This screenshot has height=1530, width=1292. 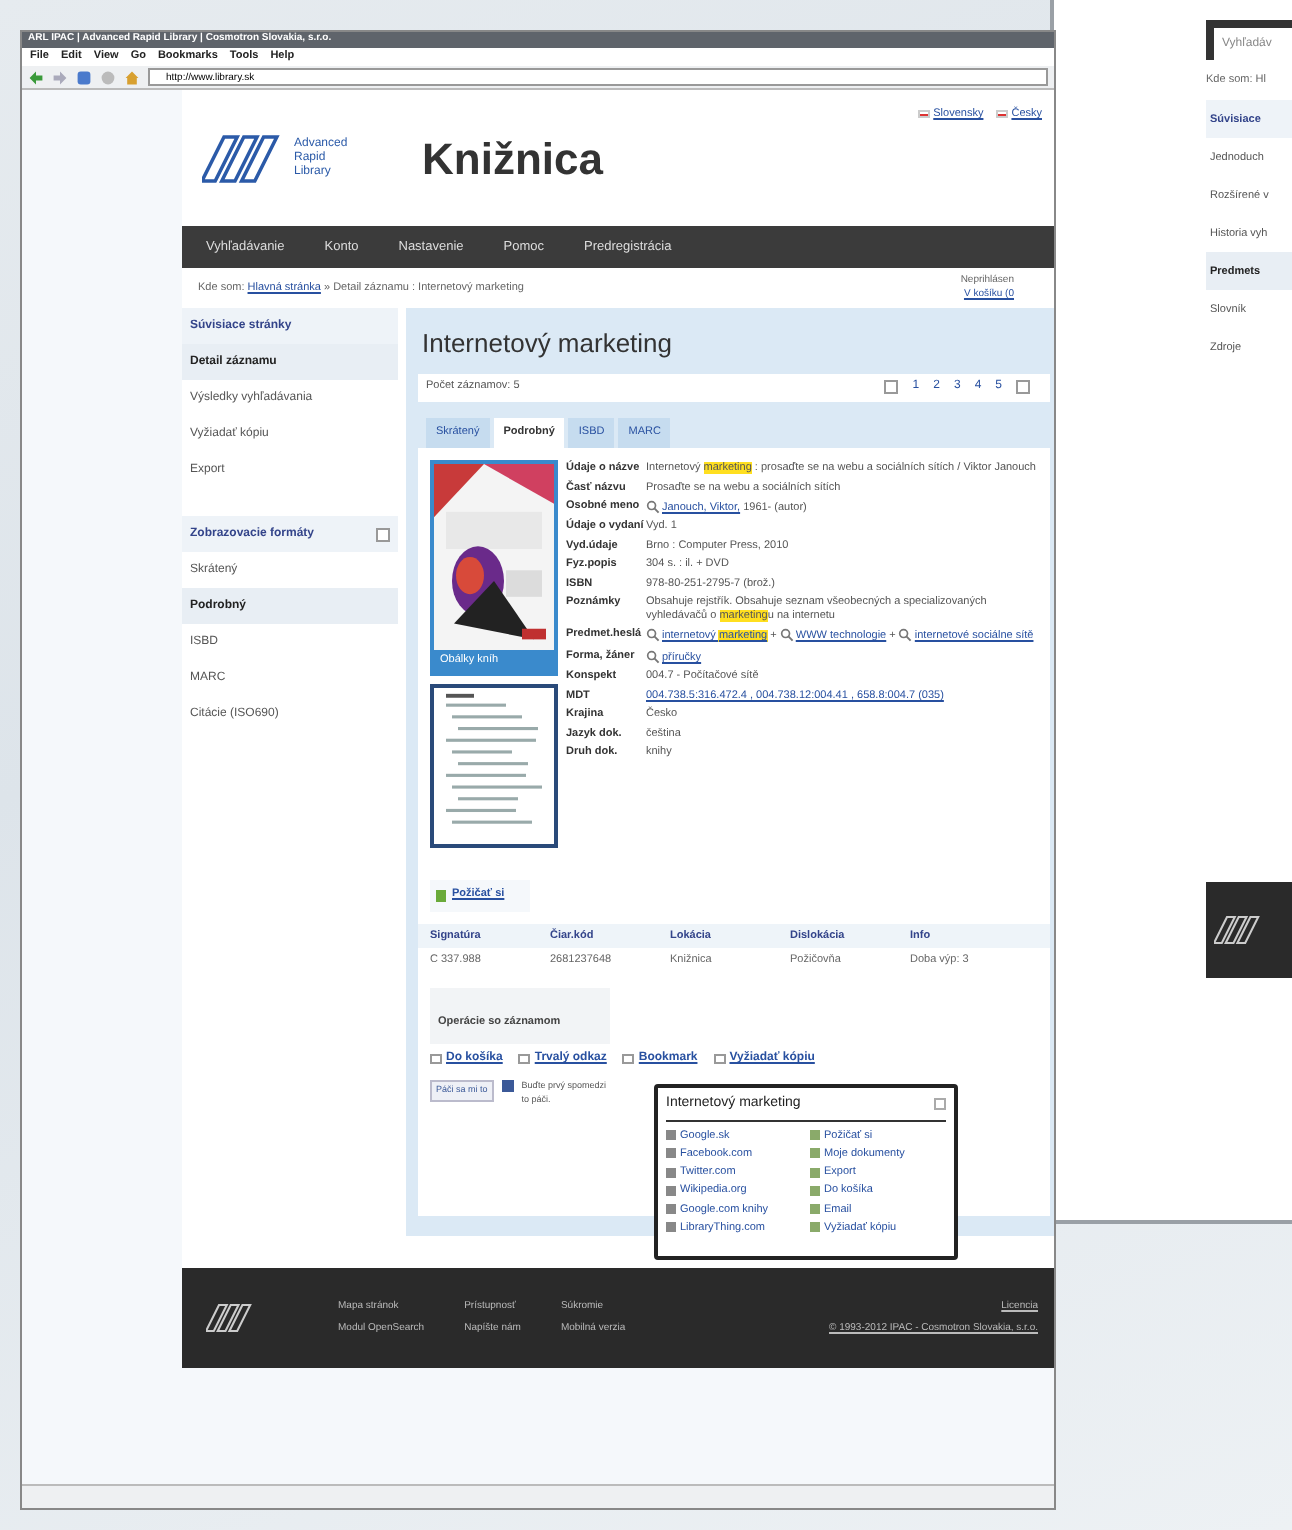 What do you see at coordinates (36, 77) in the screenshot?
I see `back-icon` at bounding box center [36, 77].